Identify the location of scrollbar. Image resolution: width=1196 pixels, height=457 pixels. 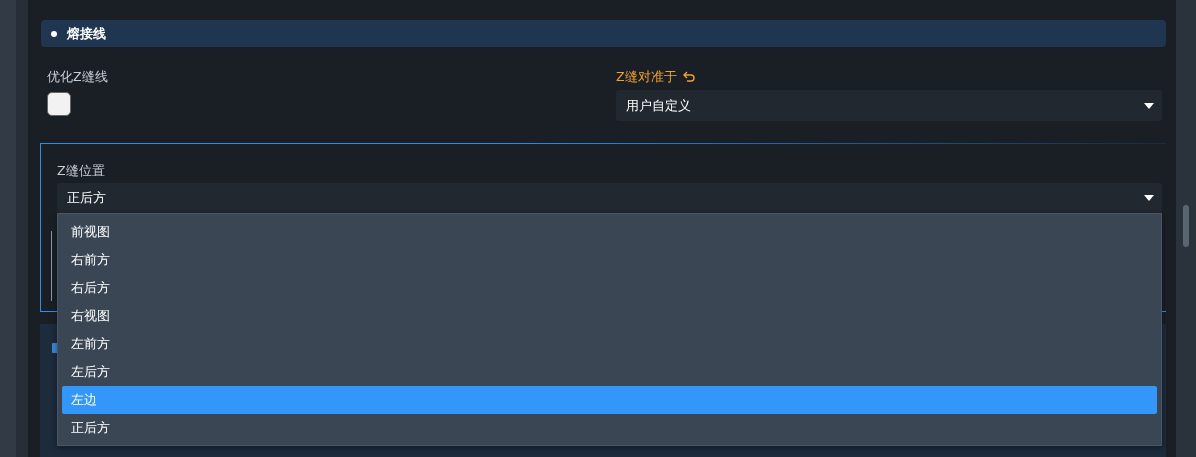
(1186, 228).